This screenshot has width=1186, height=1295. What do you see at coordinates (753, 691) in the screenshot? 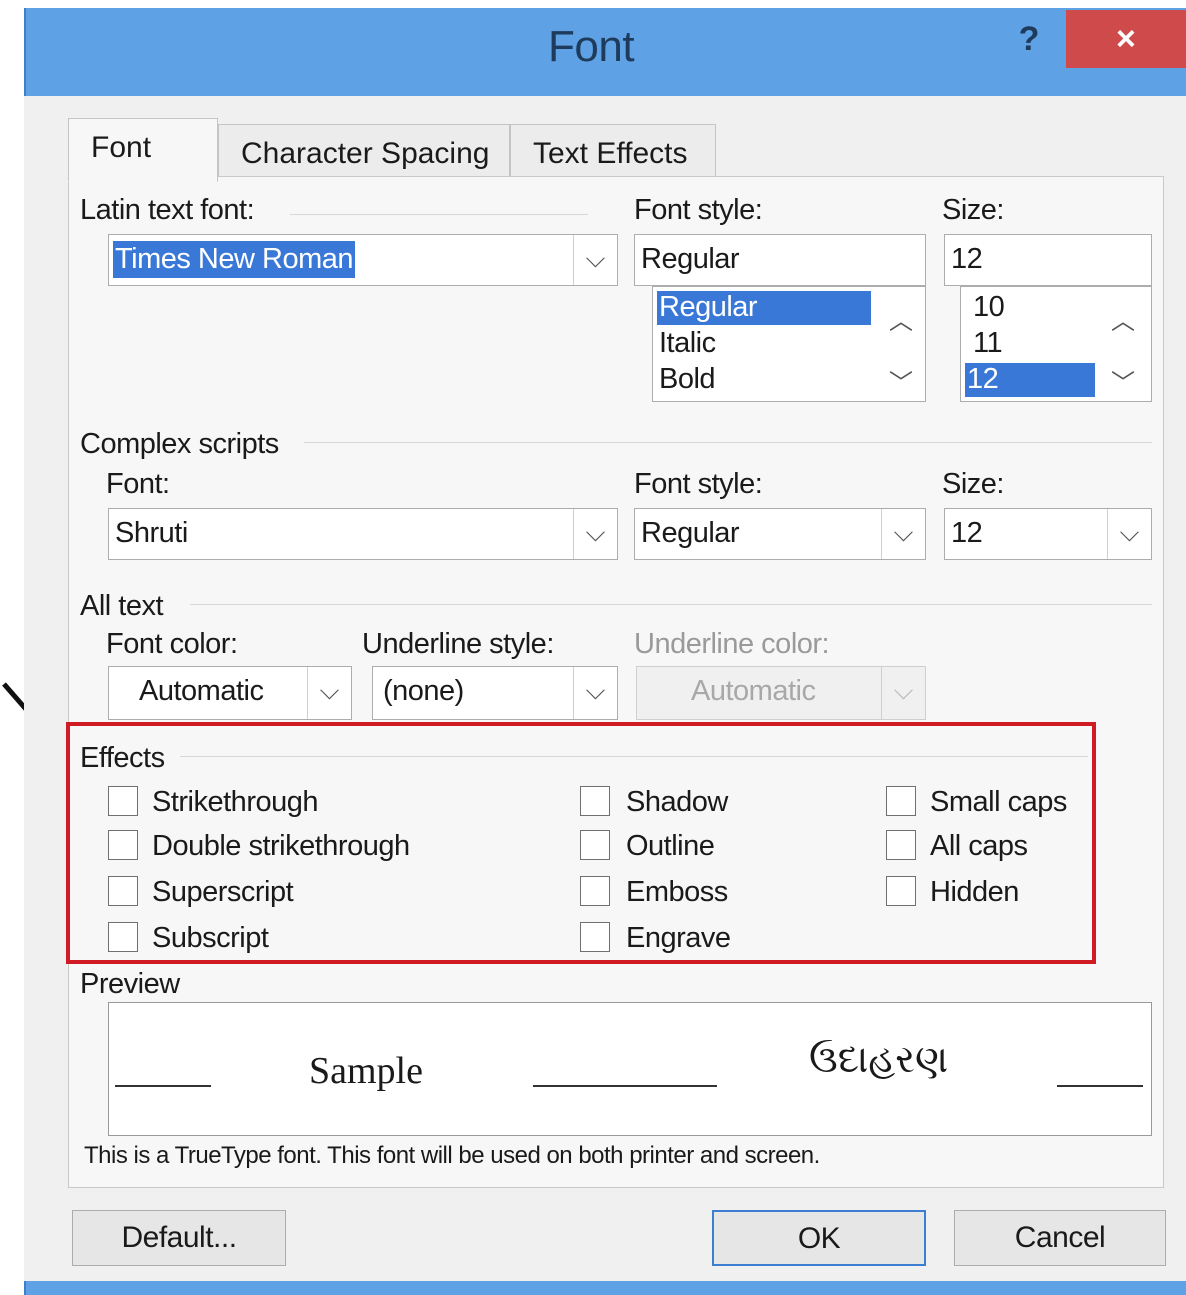
I see `underline-color-value: Automatic` at bounding box center [753, 691].